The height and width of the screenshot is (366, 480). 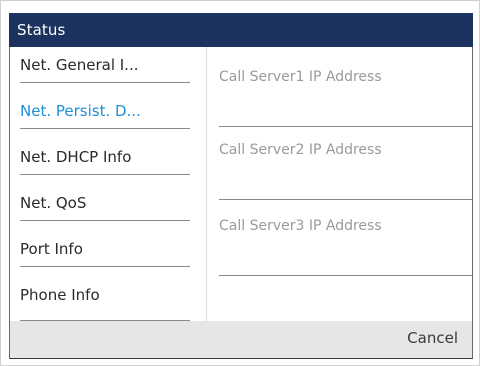 What do you see at coordinates (105, 295) in the screenshot?
I see `menu-item-phone-info: Phone Info` at bounding box center [105, 295].